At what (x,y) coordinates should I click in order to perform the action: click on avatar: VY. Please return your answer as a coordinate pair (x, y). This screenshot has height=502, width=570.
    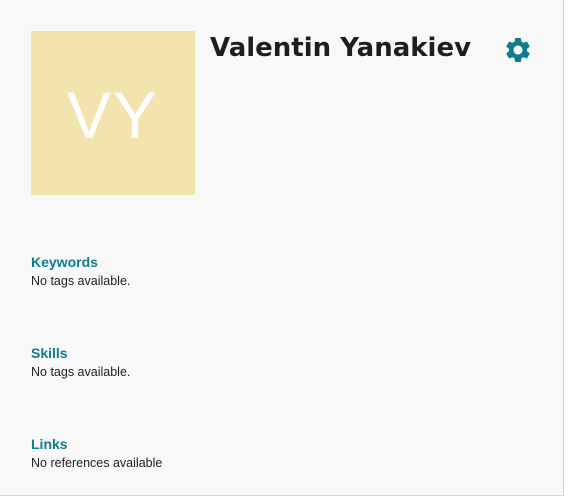
    Looking at the image, I should click on (113, 113).